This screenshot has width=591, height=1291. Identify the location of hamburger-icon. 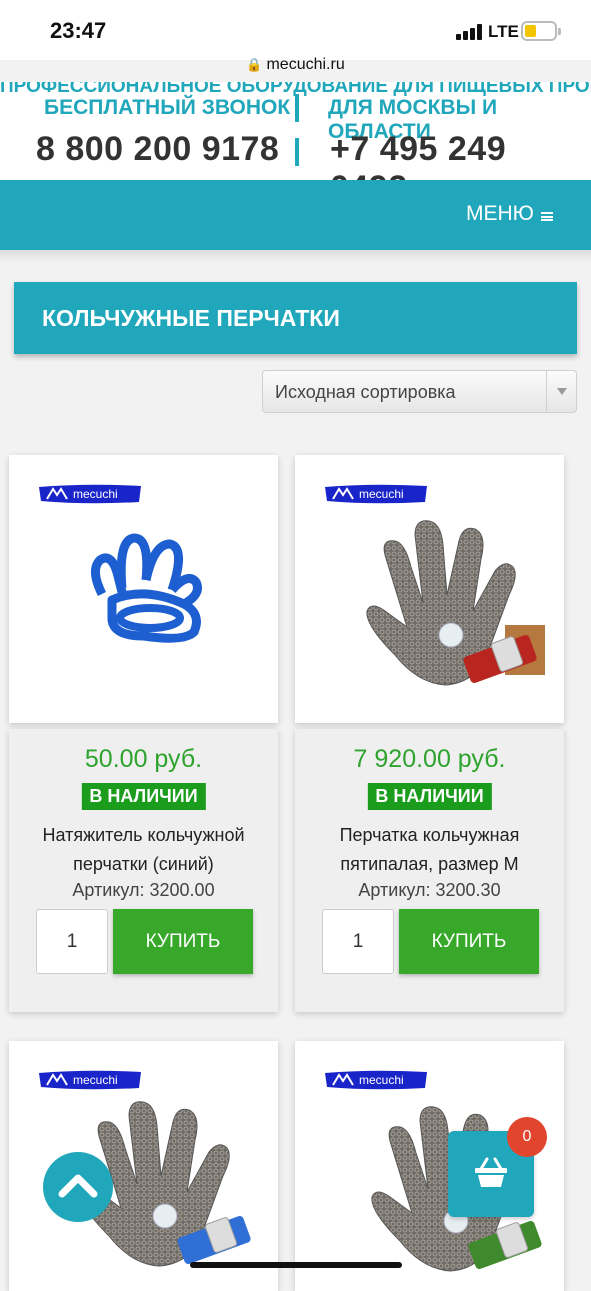
(547, 216).